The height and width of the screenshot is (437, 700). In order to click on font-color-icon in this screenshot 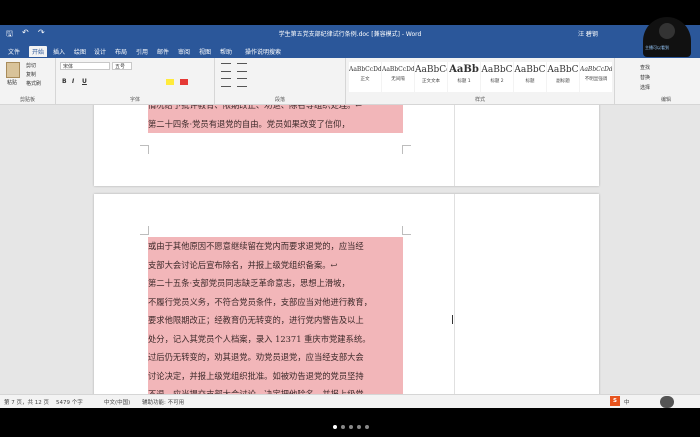, I will do `click(184, 82)`.